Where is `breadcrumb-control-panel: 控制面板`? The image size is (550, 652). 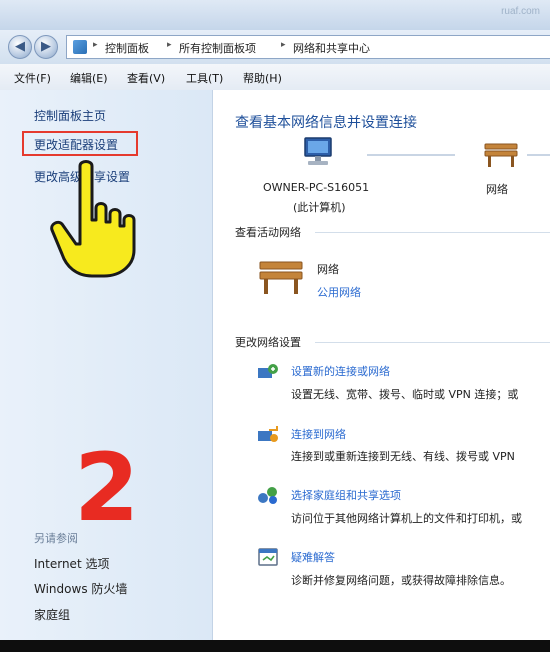
breadcrumb-control-panel: 控制面板 is located at coordinates (127, 48).